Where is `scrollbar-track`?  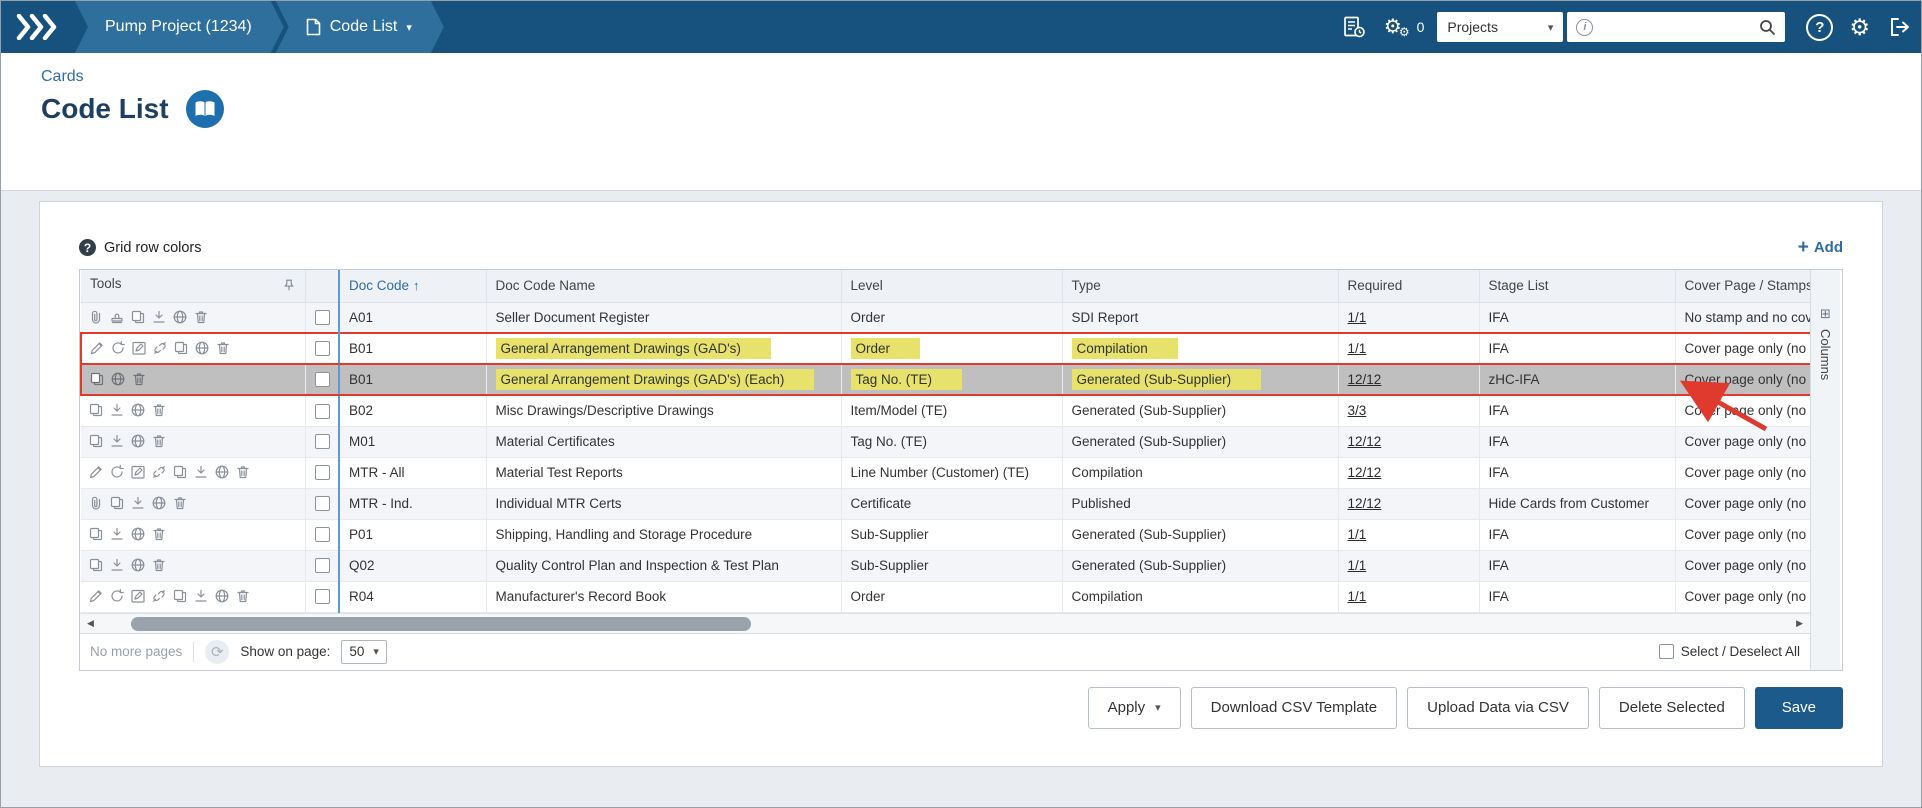
scrollbar-track is located at coordinates (945, 623).